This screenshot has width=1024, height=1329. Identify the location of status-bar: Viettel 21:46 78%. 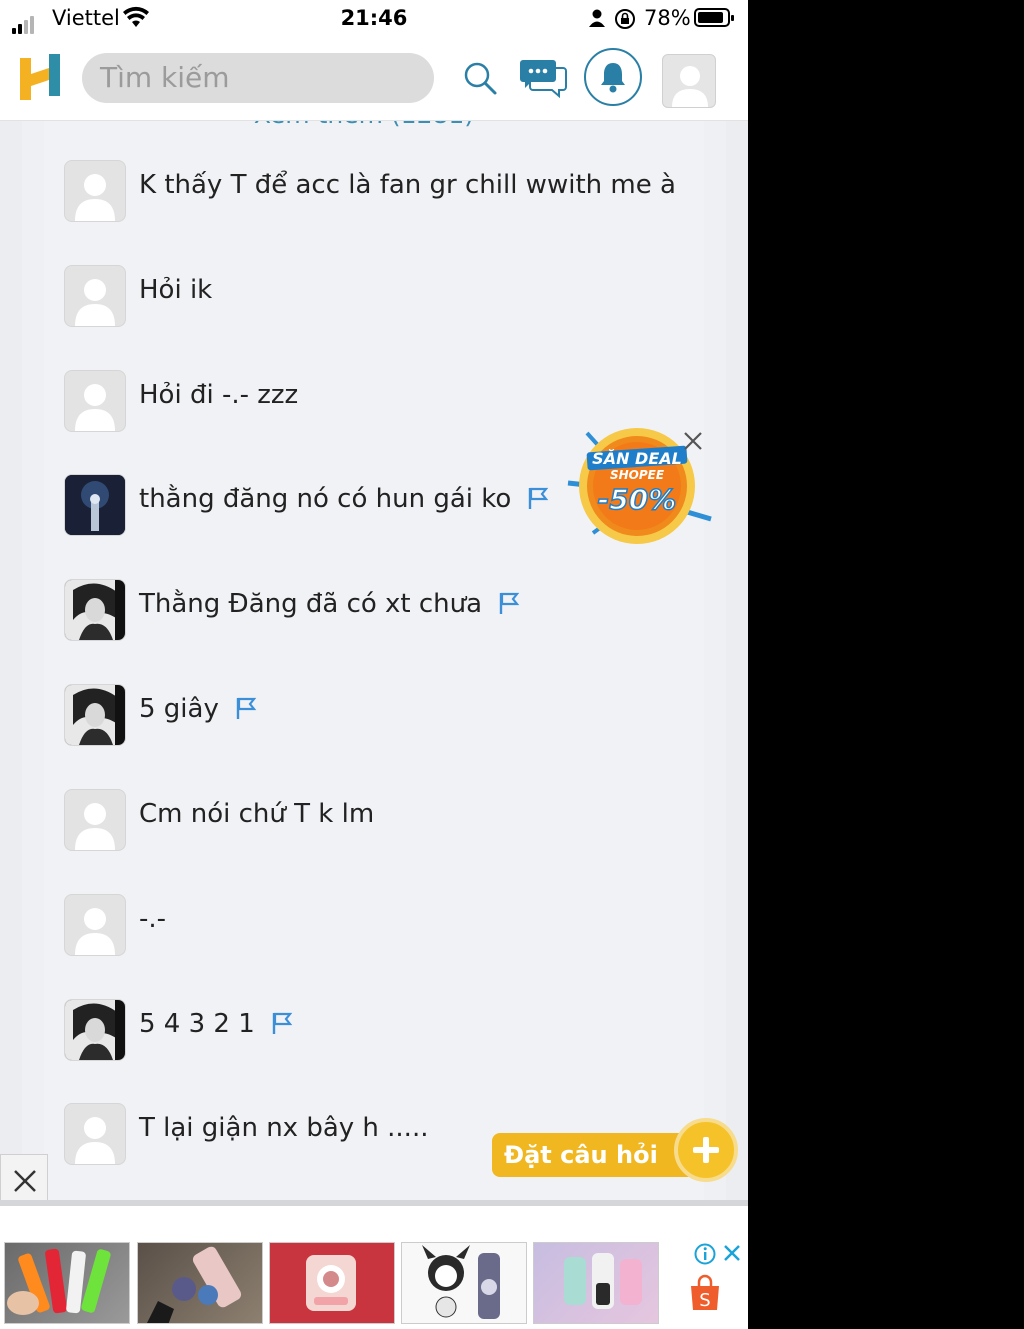
(374, 19).